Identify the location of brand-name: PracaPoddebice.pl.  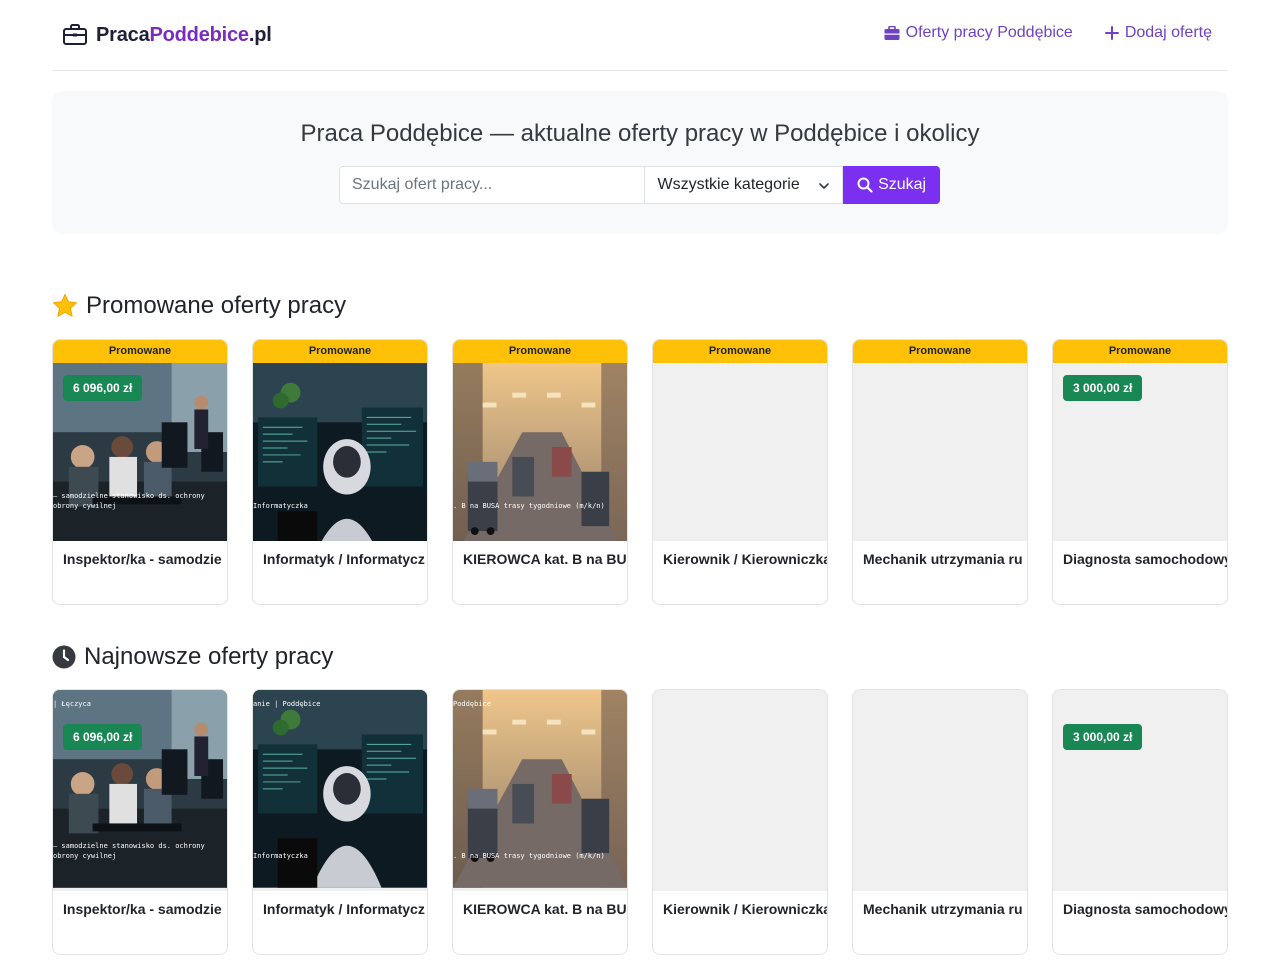
(184, 35).